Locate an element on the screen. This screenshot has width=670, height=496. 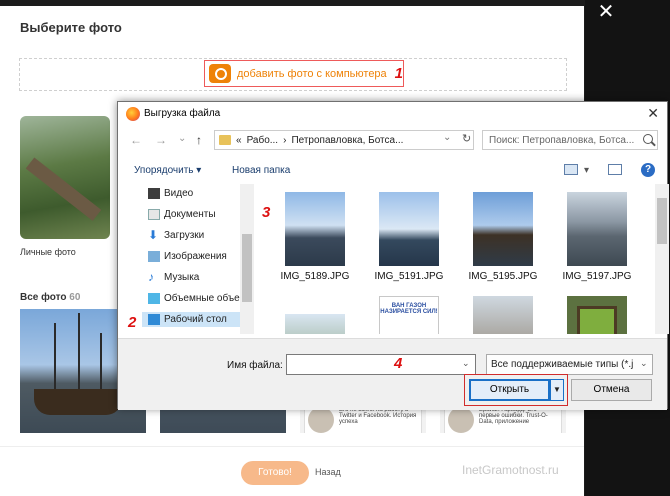
up-arrow-icon: ↑ is located at coordinates (199, 140).